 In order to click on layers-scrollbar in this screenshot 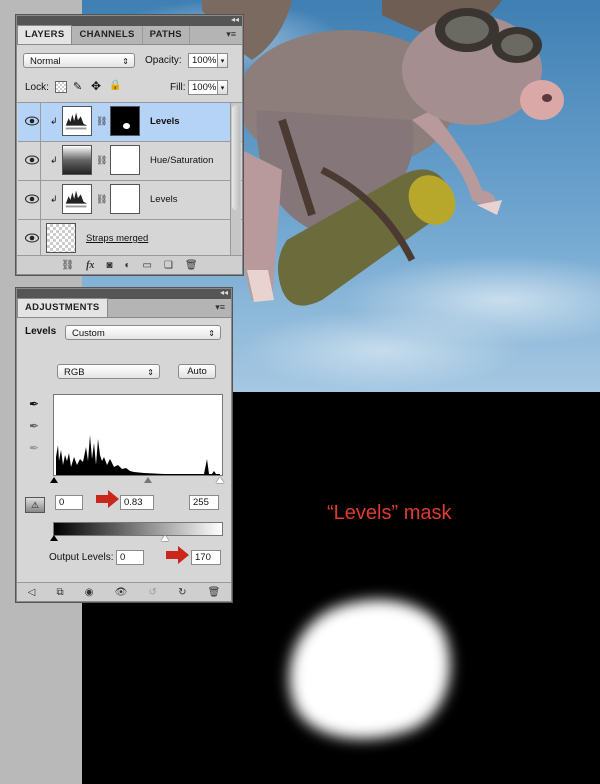, I will do `click(235, 179)`.